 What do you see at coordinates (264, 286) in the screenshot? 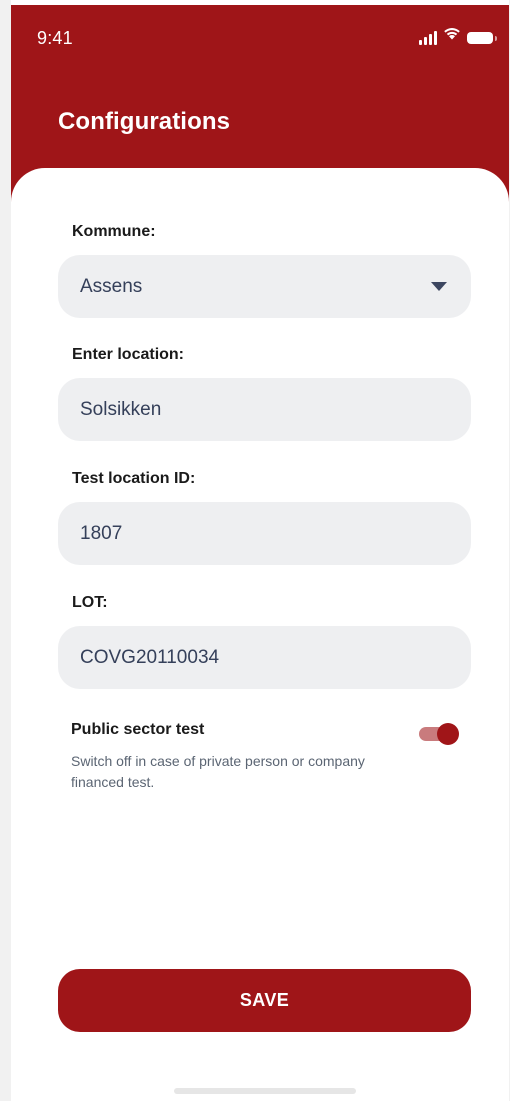
I see `kommune-select: Assens` at bounding box center [264, 286].